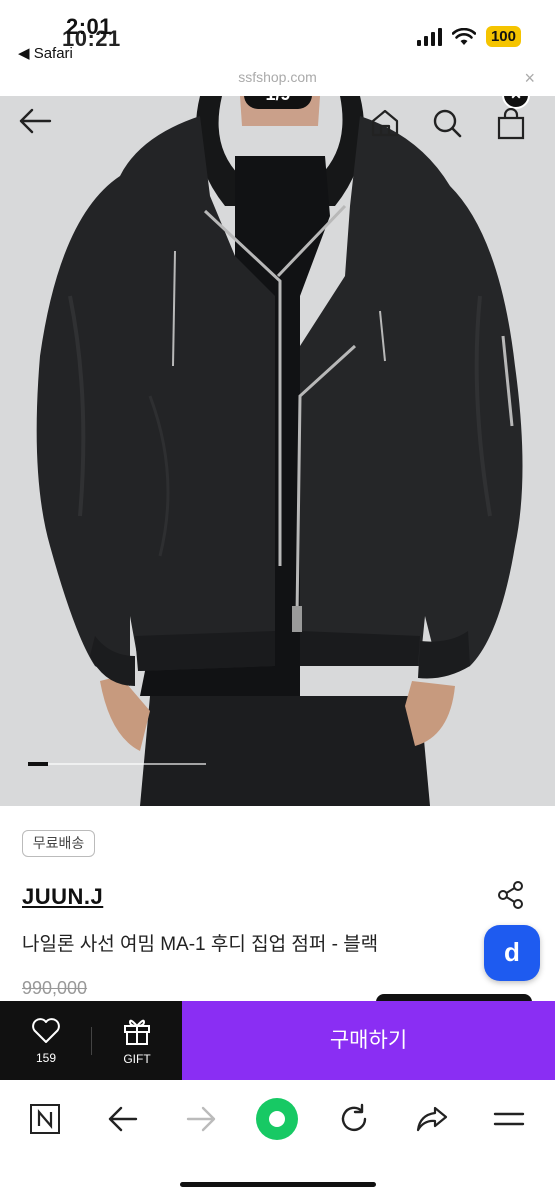 This screenshot has height=1200, width=555. Describe the element at coordinates (503, 36) in the screenshot. I see `battery-indicator: 100` at that location.